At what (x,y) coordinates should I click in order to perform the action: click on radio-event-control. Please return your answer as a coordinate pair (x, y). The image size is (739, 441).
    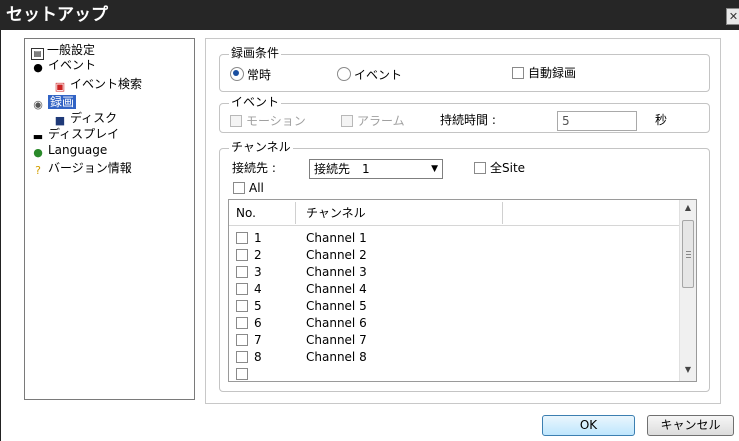
    Looking at the image, I should click on (344, 74).